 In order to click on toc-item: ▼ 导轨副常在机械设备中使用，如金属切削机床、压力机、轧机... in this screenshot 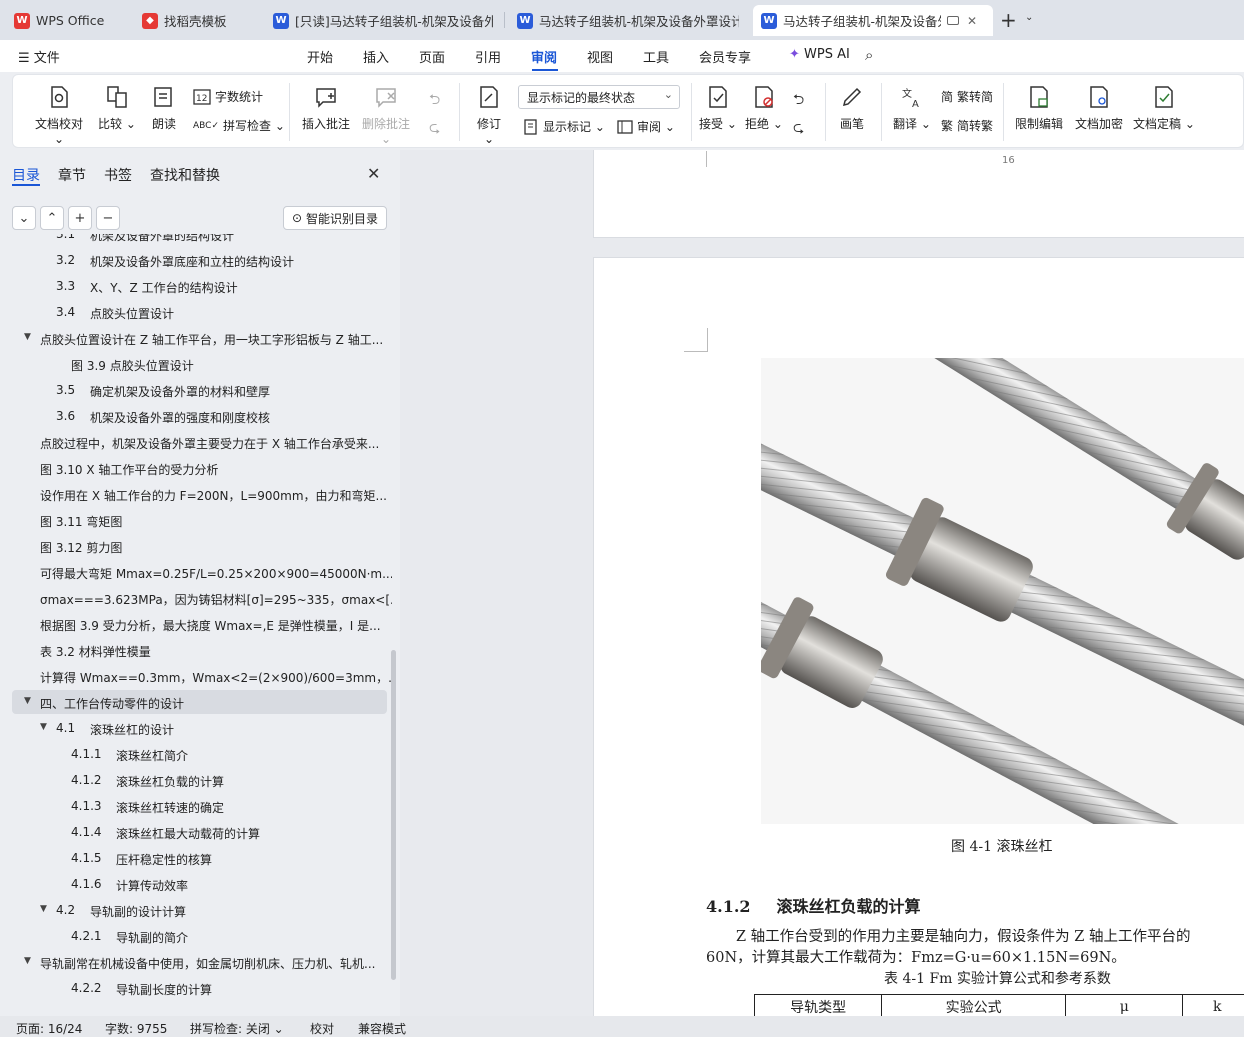, I will do `click(196, 962)`.